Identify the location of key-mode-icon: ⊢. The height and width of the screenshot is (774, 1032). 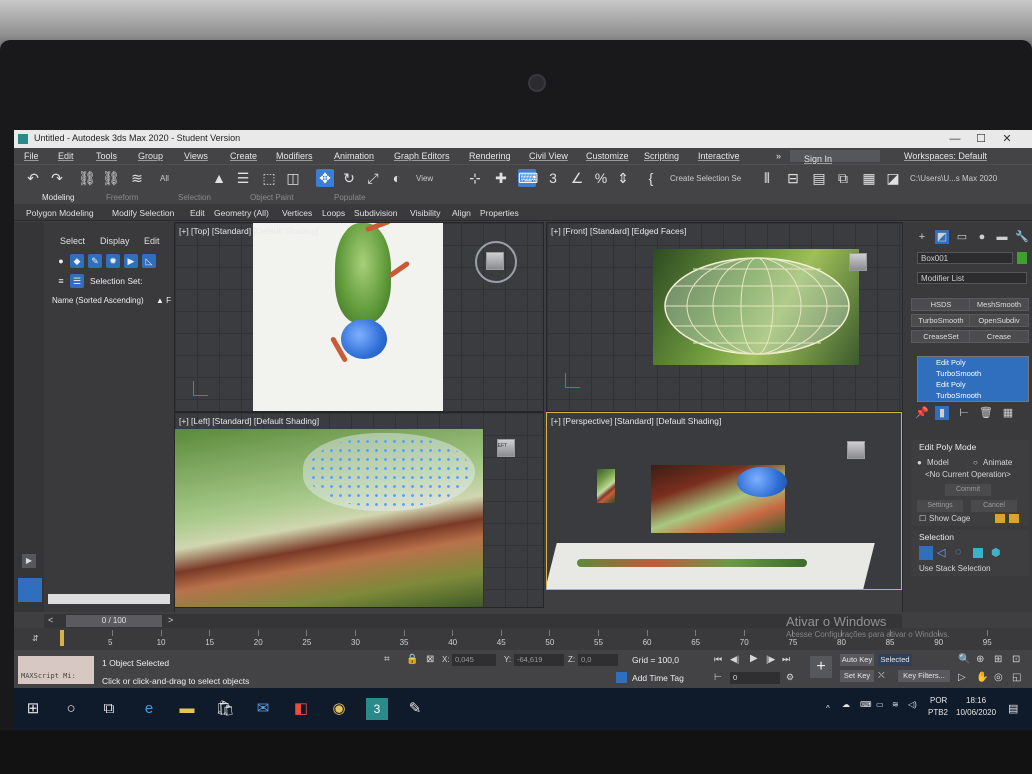
(718, 677).